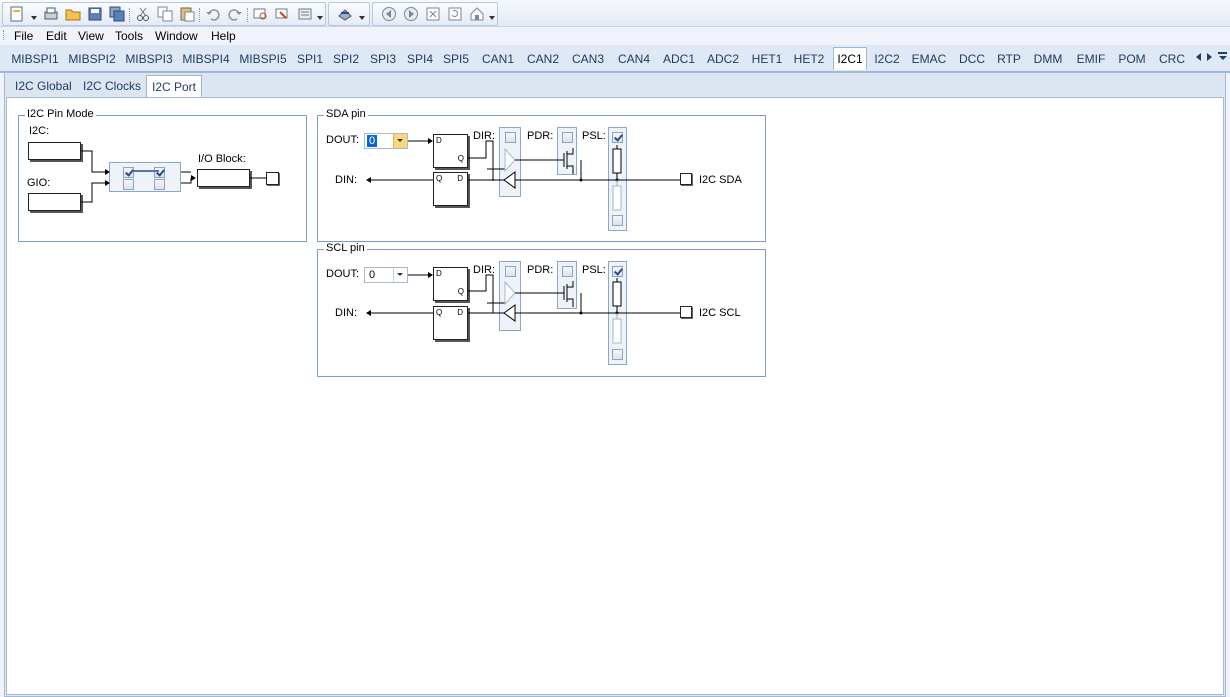 This screenshot has width=1230, height=697. Describe the element at coordinates (1009, 59) in the screenshot. I see `tab-rtp: RTP` at that location.